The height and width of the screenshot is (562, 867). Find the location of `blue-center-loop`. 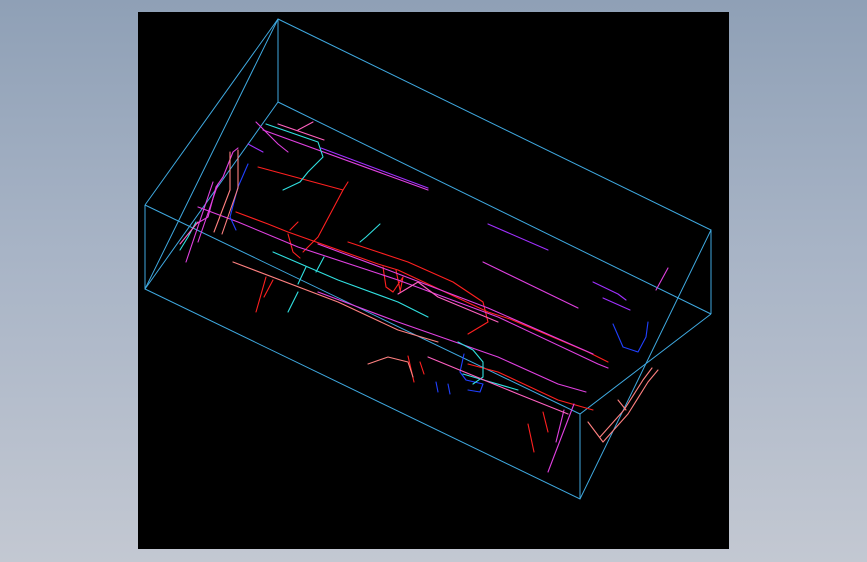

blue-center-loop is located at coordinates (471, 373).